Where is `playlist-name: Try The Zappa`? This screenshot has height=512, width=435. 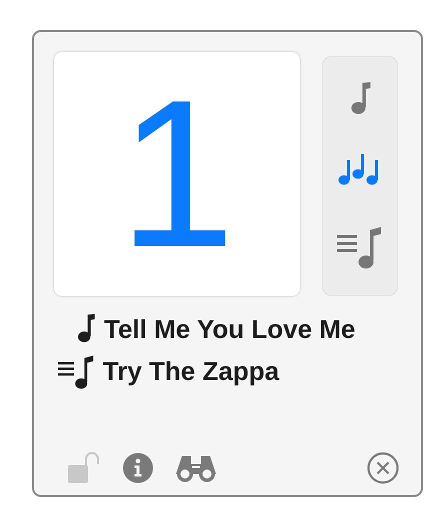
playlist-name: Try The Zappa is located at coordinates (191, 371).